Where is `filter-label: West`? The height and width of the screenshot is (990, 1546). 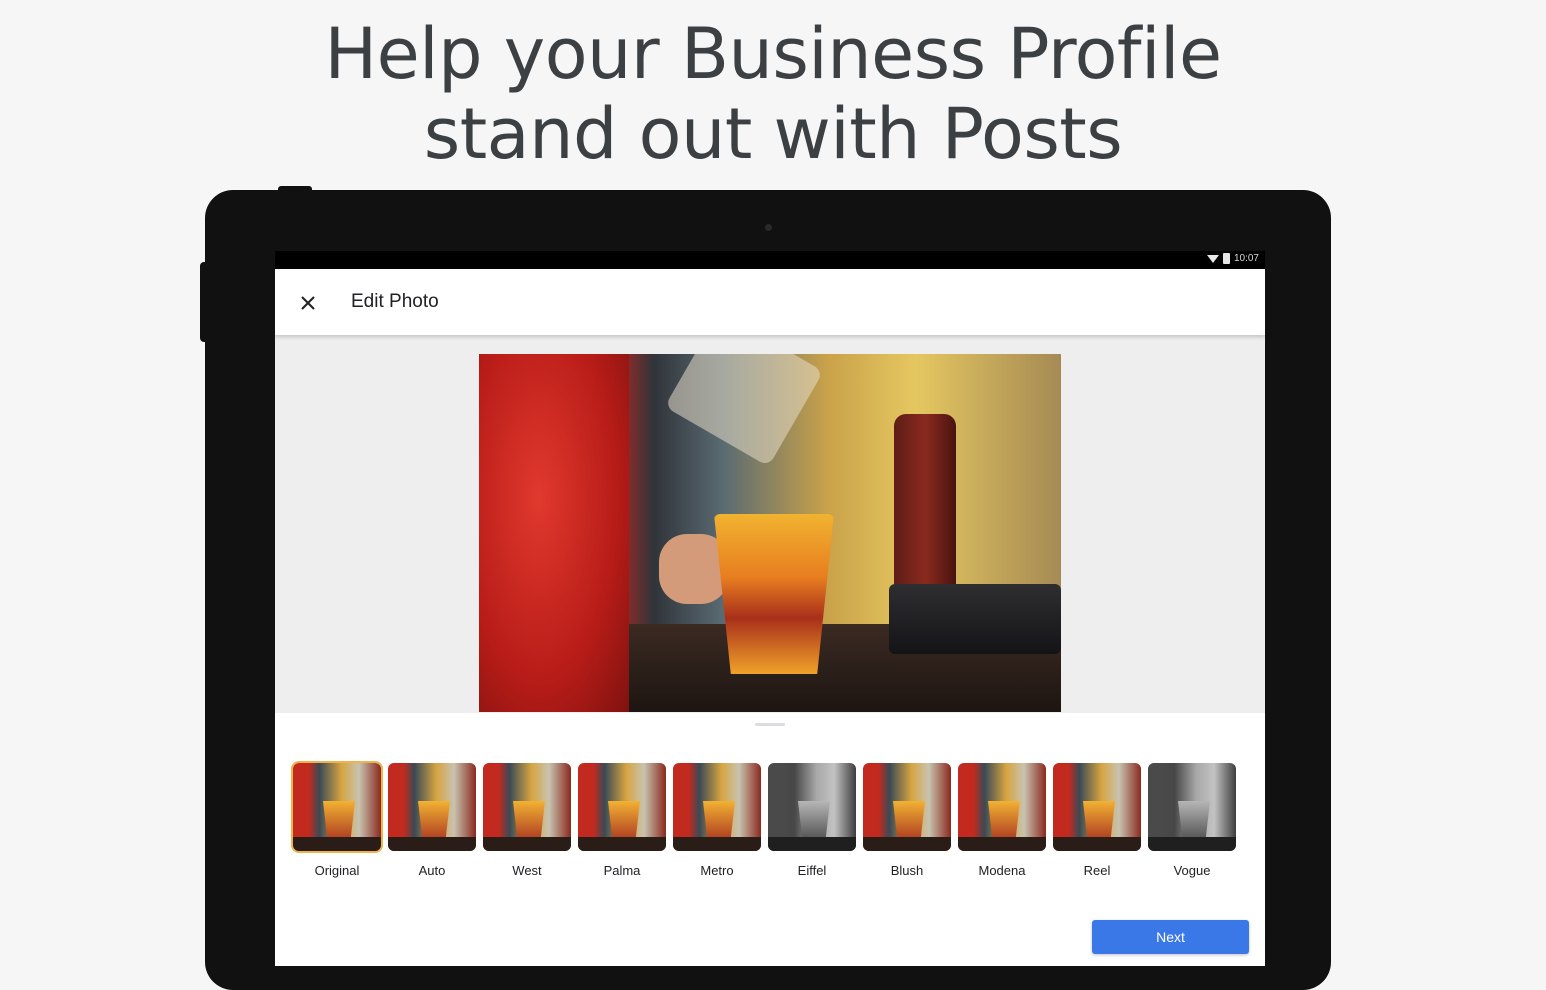
filter-label: West is located at coordinates (527, 870).